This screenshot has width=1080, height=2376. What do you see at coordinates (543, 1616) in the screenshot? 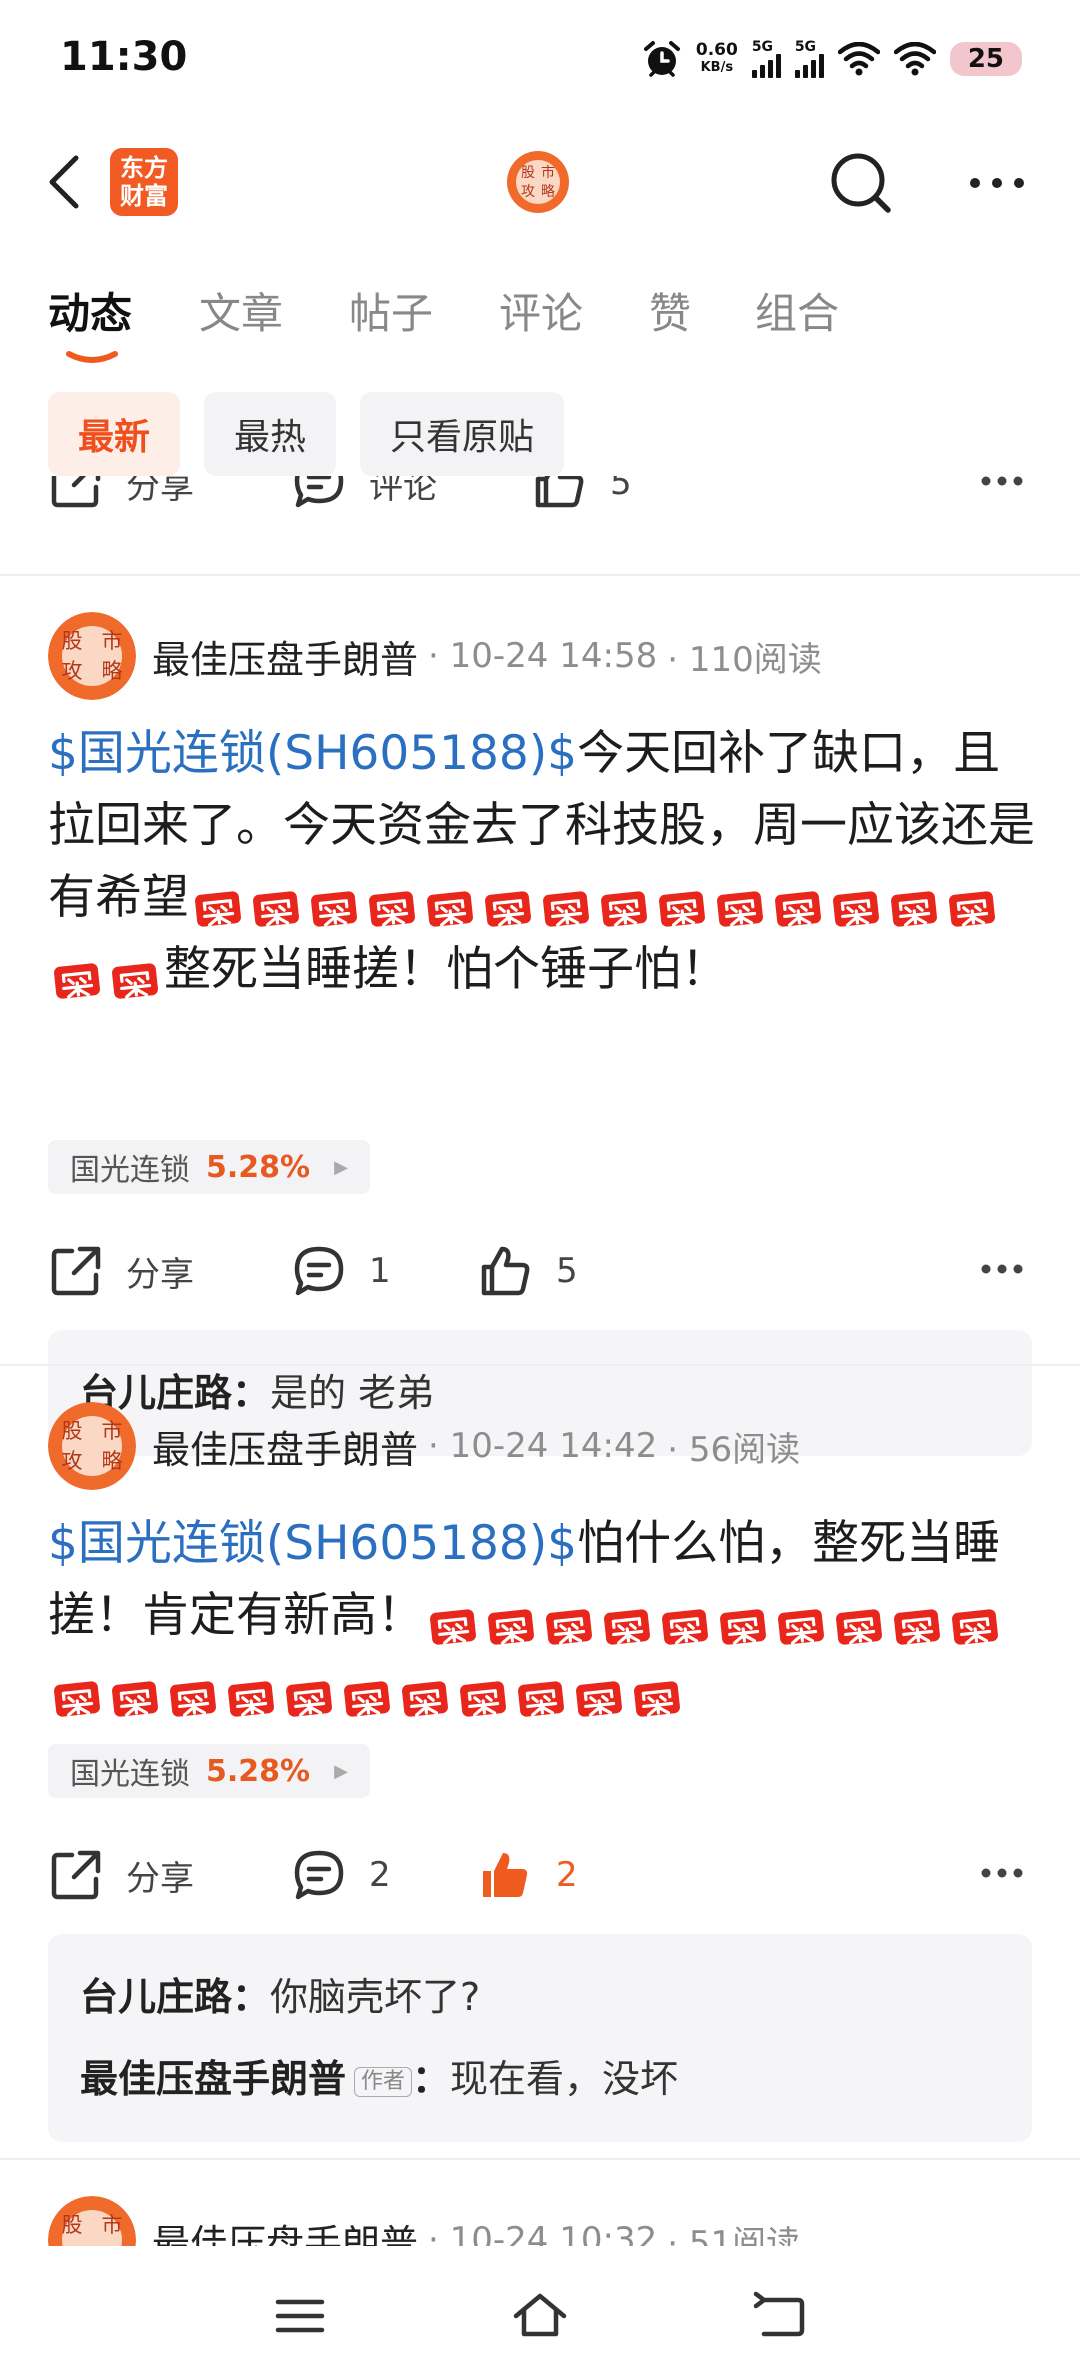
I see `post-content: $国光连锁(SH605188)$怕什么怕，整死当睡搓！肯定有新高！` at bounding box center [543, 1616].